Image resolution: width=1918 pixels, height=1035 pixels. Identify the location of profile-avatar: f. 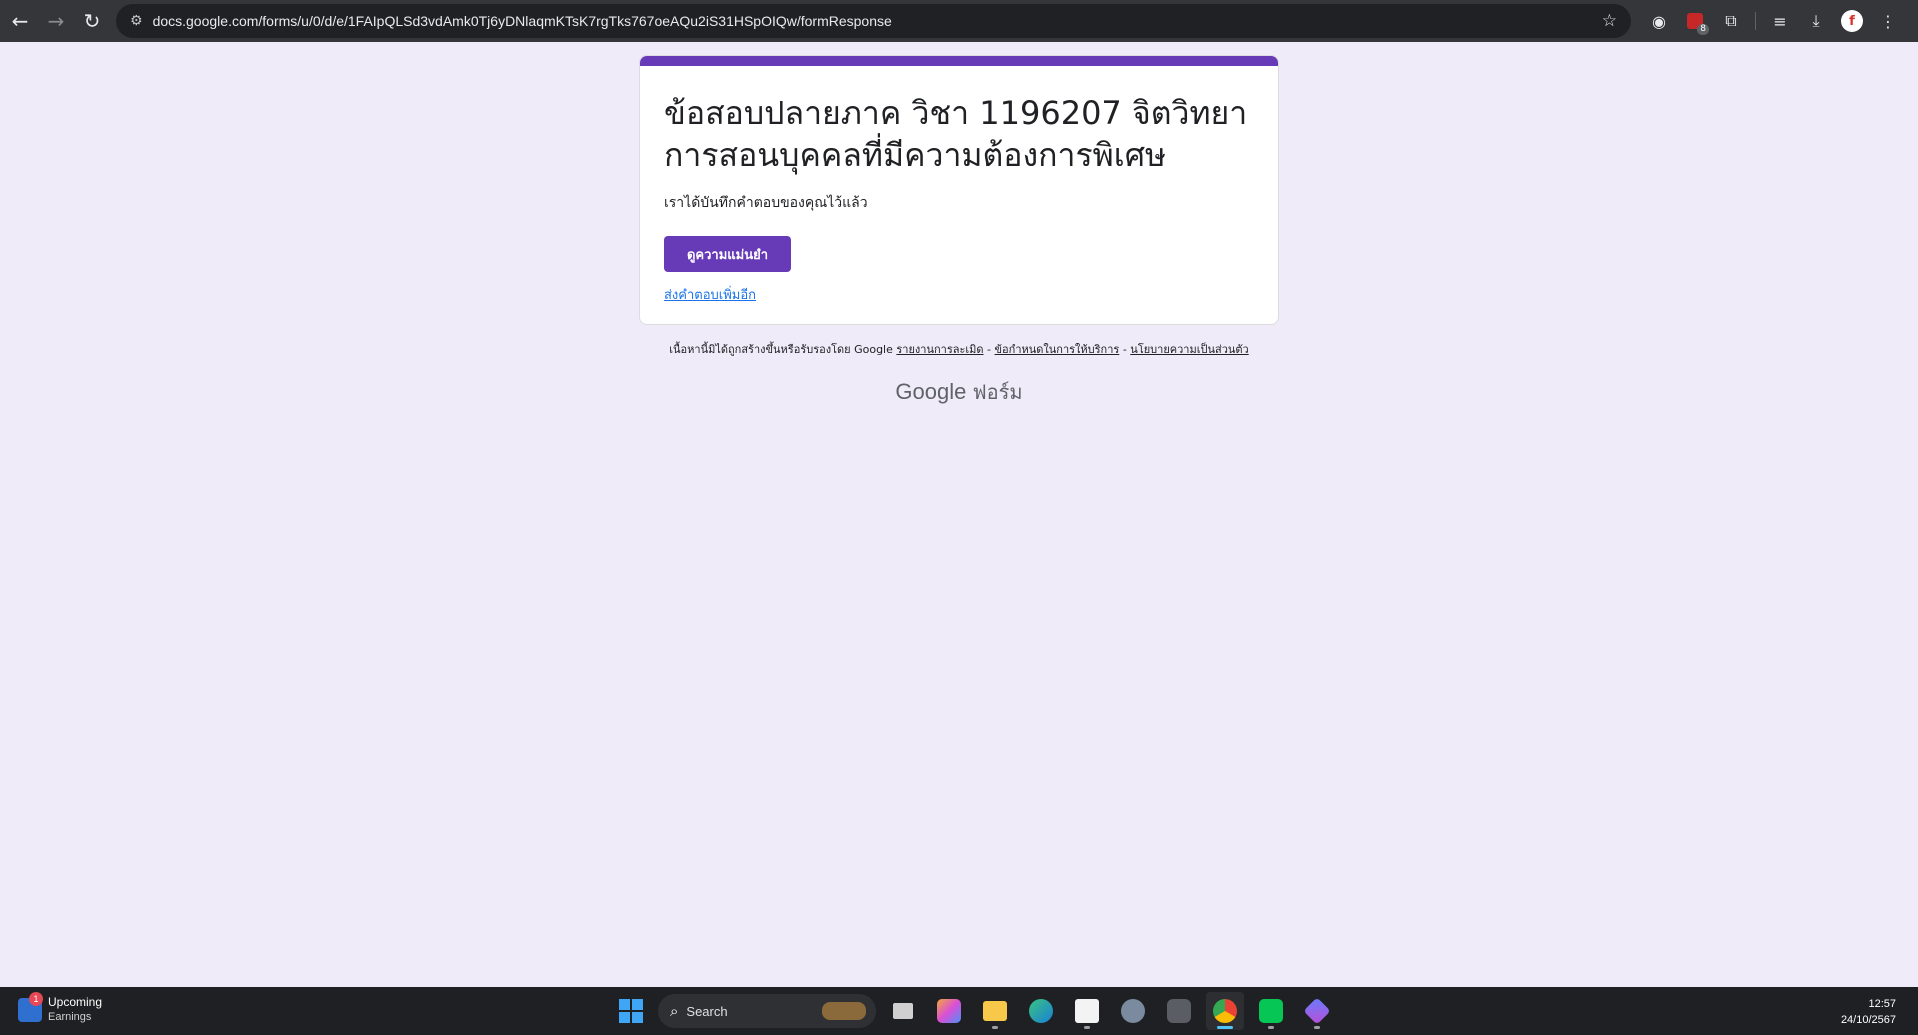
(1852, 21).